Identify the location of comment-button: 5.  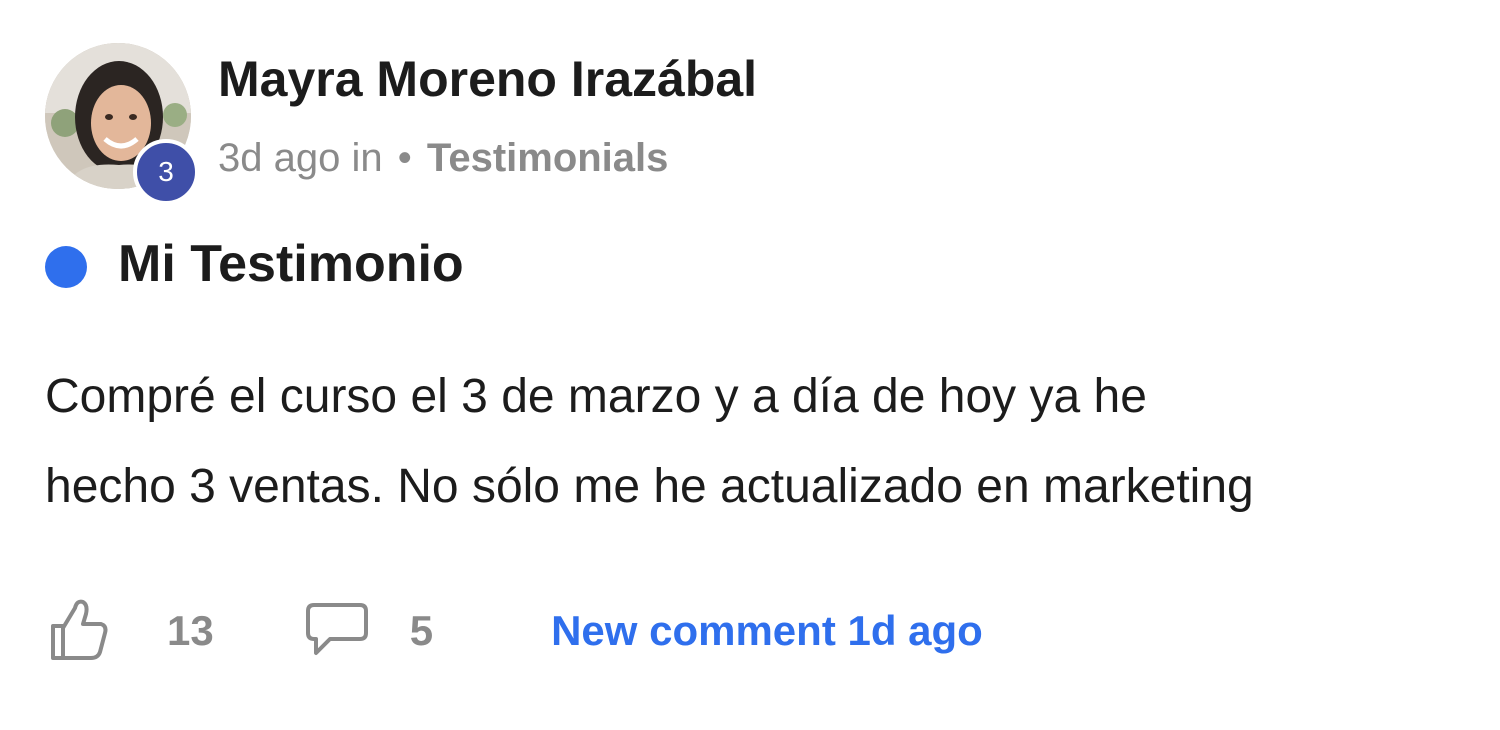
(368, 631).